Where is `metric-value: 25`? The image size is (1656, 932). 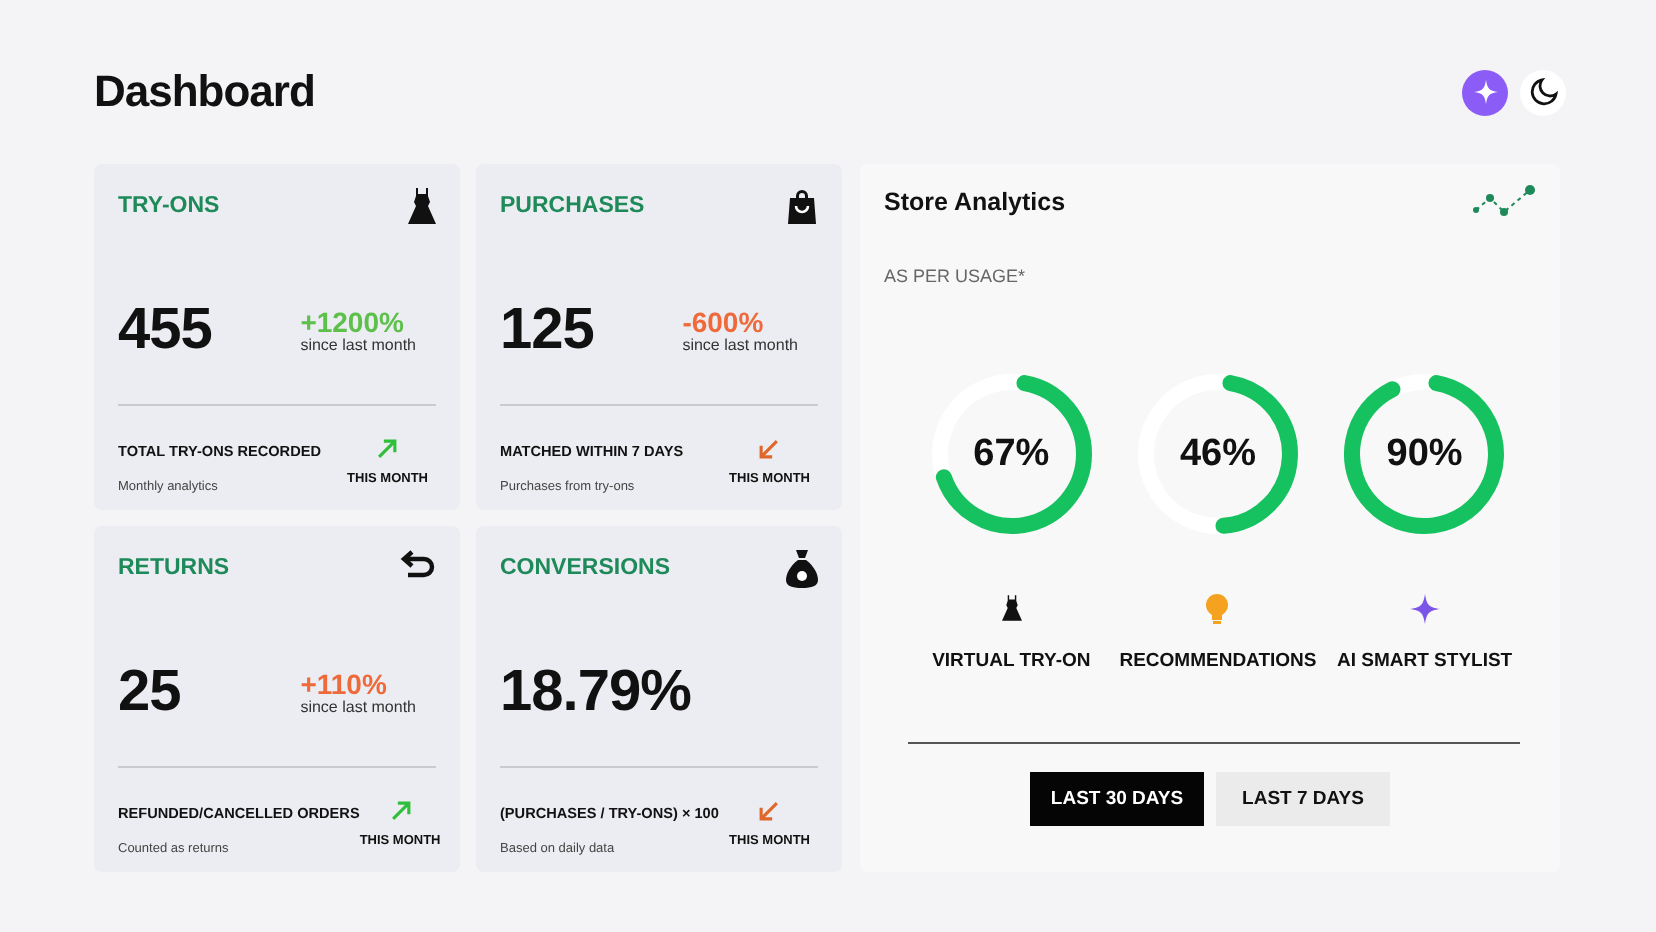 metric-value: 25 is located at coordinates (149, 692).